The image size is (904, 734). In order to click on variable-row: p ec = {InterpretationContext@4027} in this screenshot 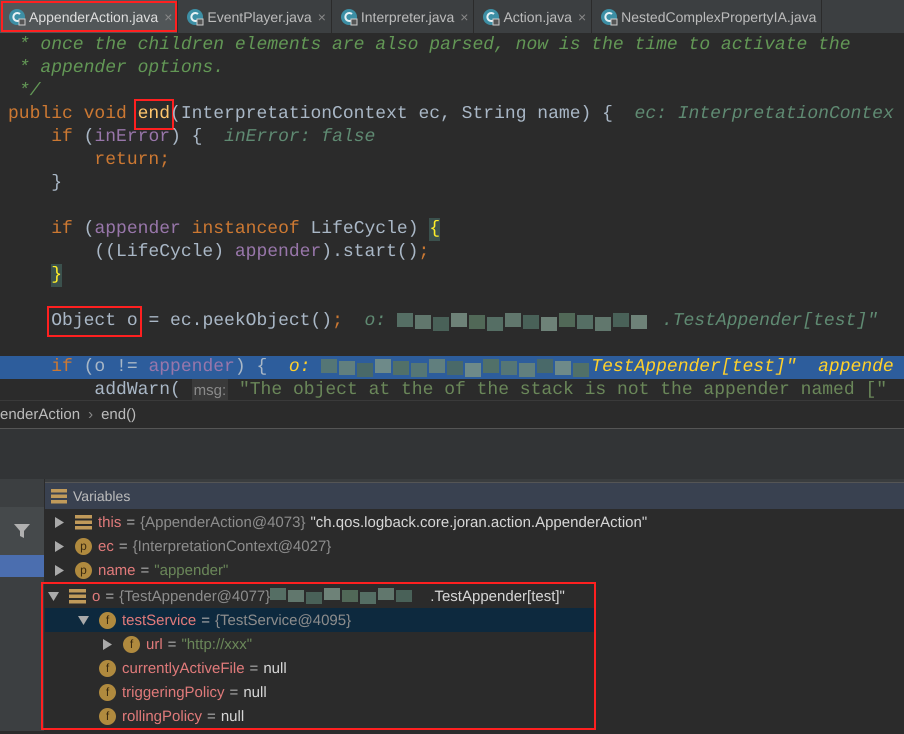, I will do `click(474, 546)`.